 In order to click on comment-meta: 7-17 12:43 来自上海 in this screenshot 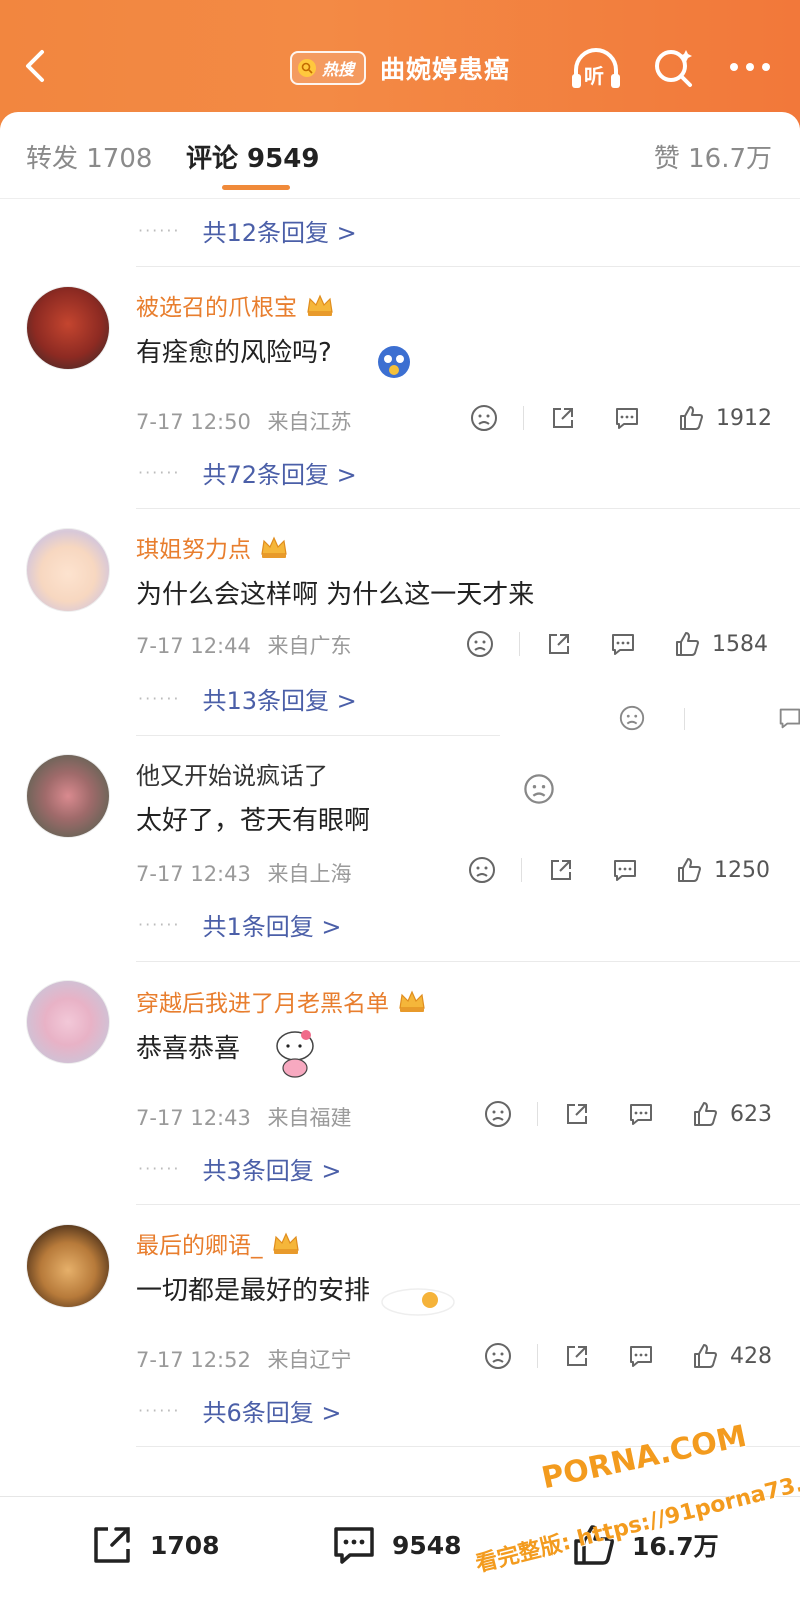, I will do `click(244, 873)`.